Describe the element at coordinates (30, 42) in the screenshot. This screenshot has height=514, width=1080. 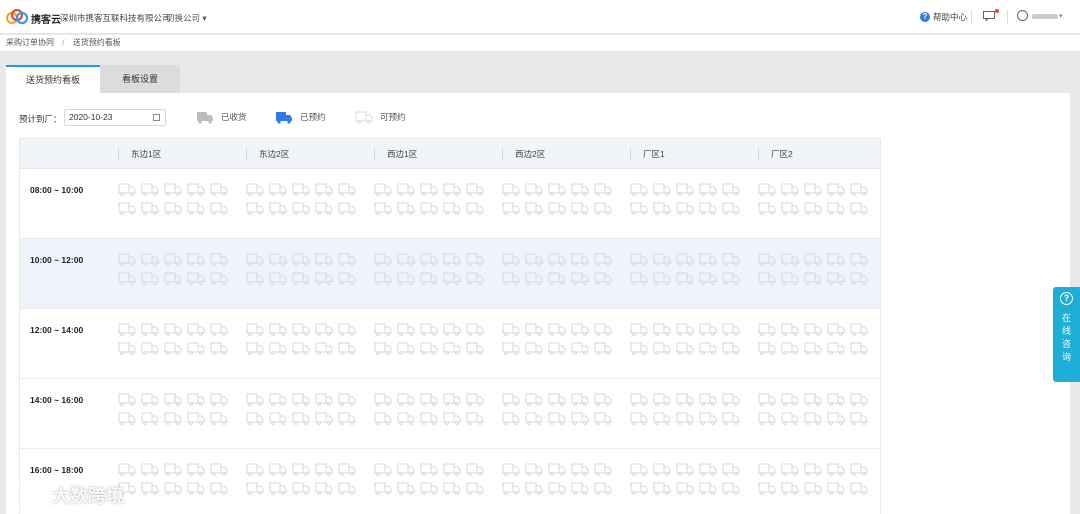
I see `breadcrumb-item: 采购订单协同` at that location.